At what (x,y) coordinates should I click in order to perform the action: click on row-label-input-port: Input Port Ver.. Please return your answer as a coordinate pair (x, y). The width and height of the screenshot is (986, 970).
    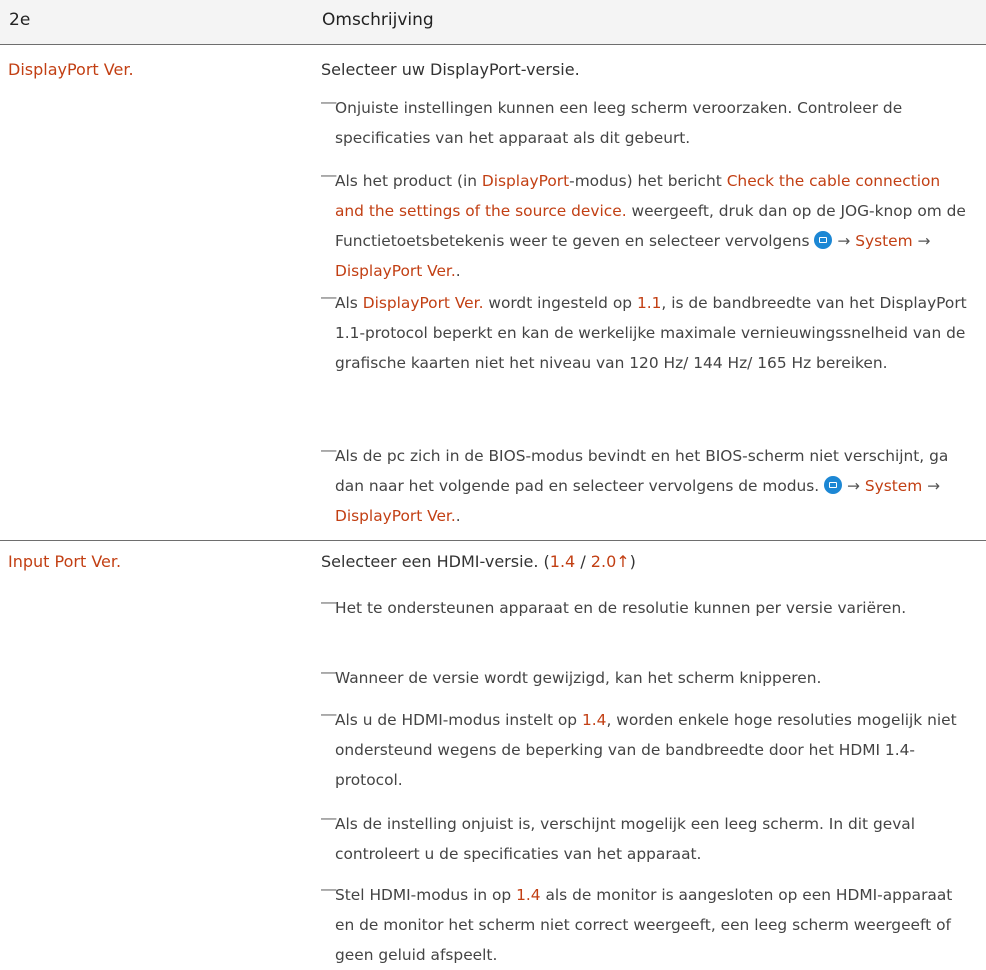
    Looking at the image, I should click on (65, 561).